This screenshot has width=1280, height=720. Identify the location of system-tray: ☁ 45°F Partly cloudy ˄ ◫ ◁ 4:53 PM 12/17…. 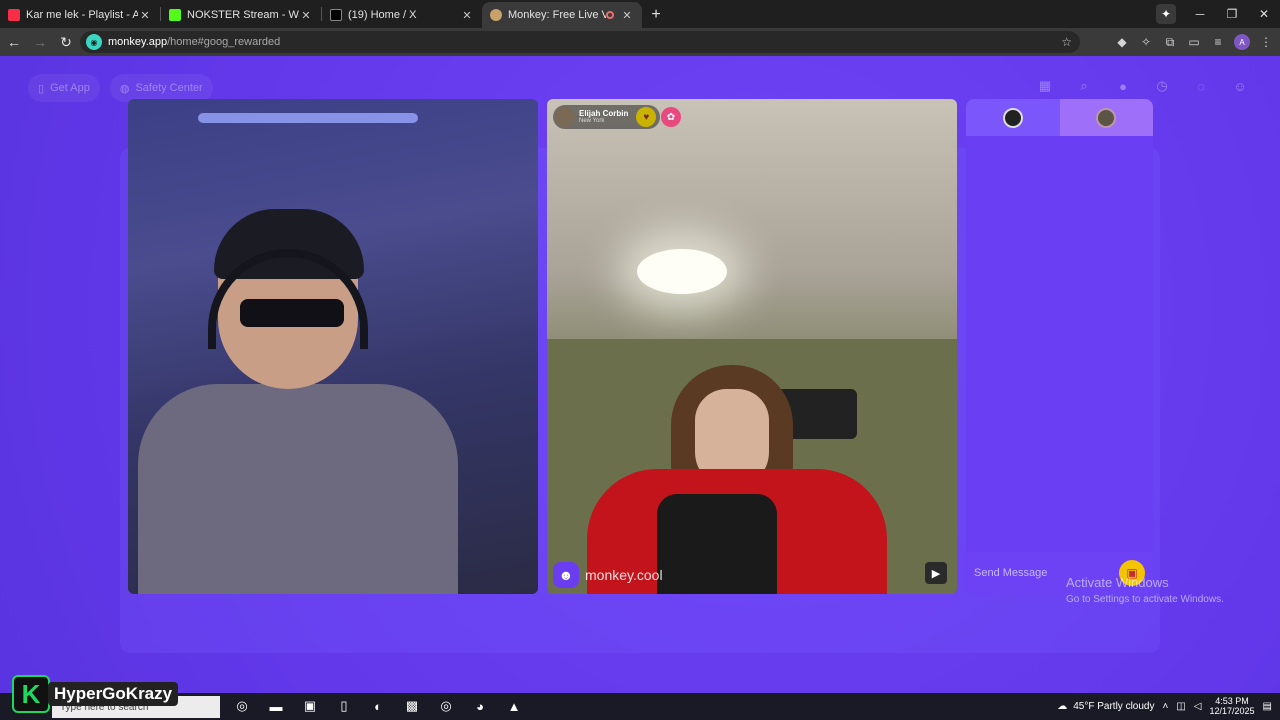
(1164, 706).